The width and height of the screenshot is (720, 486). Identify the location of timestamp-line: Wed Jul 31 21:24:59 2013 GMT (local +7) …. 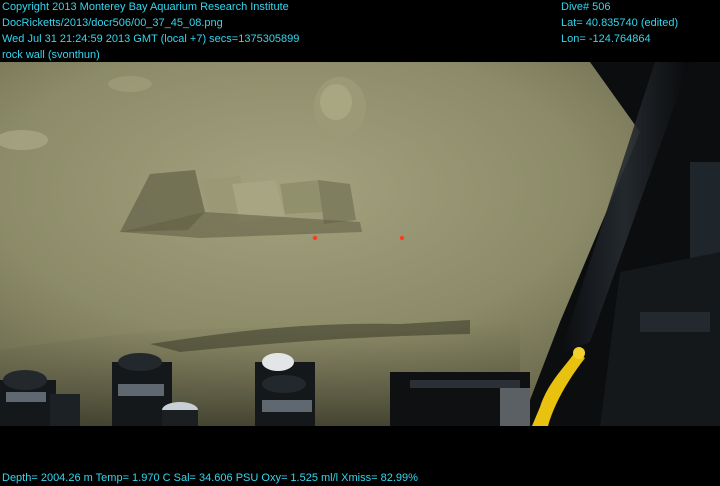
(151, 39).